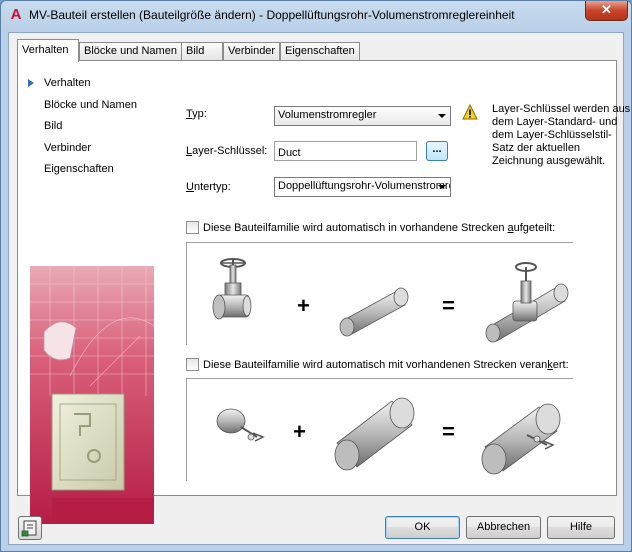 Image resolution: width=632 pixels, height=552 pixels. What do you see at coordinates (202, 51) in the screenshot?
I see `tab-bild: Bild` at bounding box center [202, 51].